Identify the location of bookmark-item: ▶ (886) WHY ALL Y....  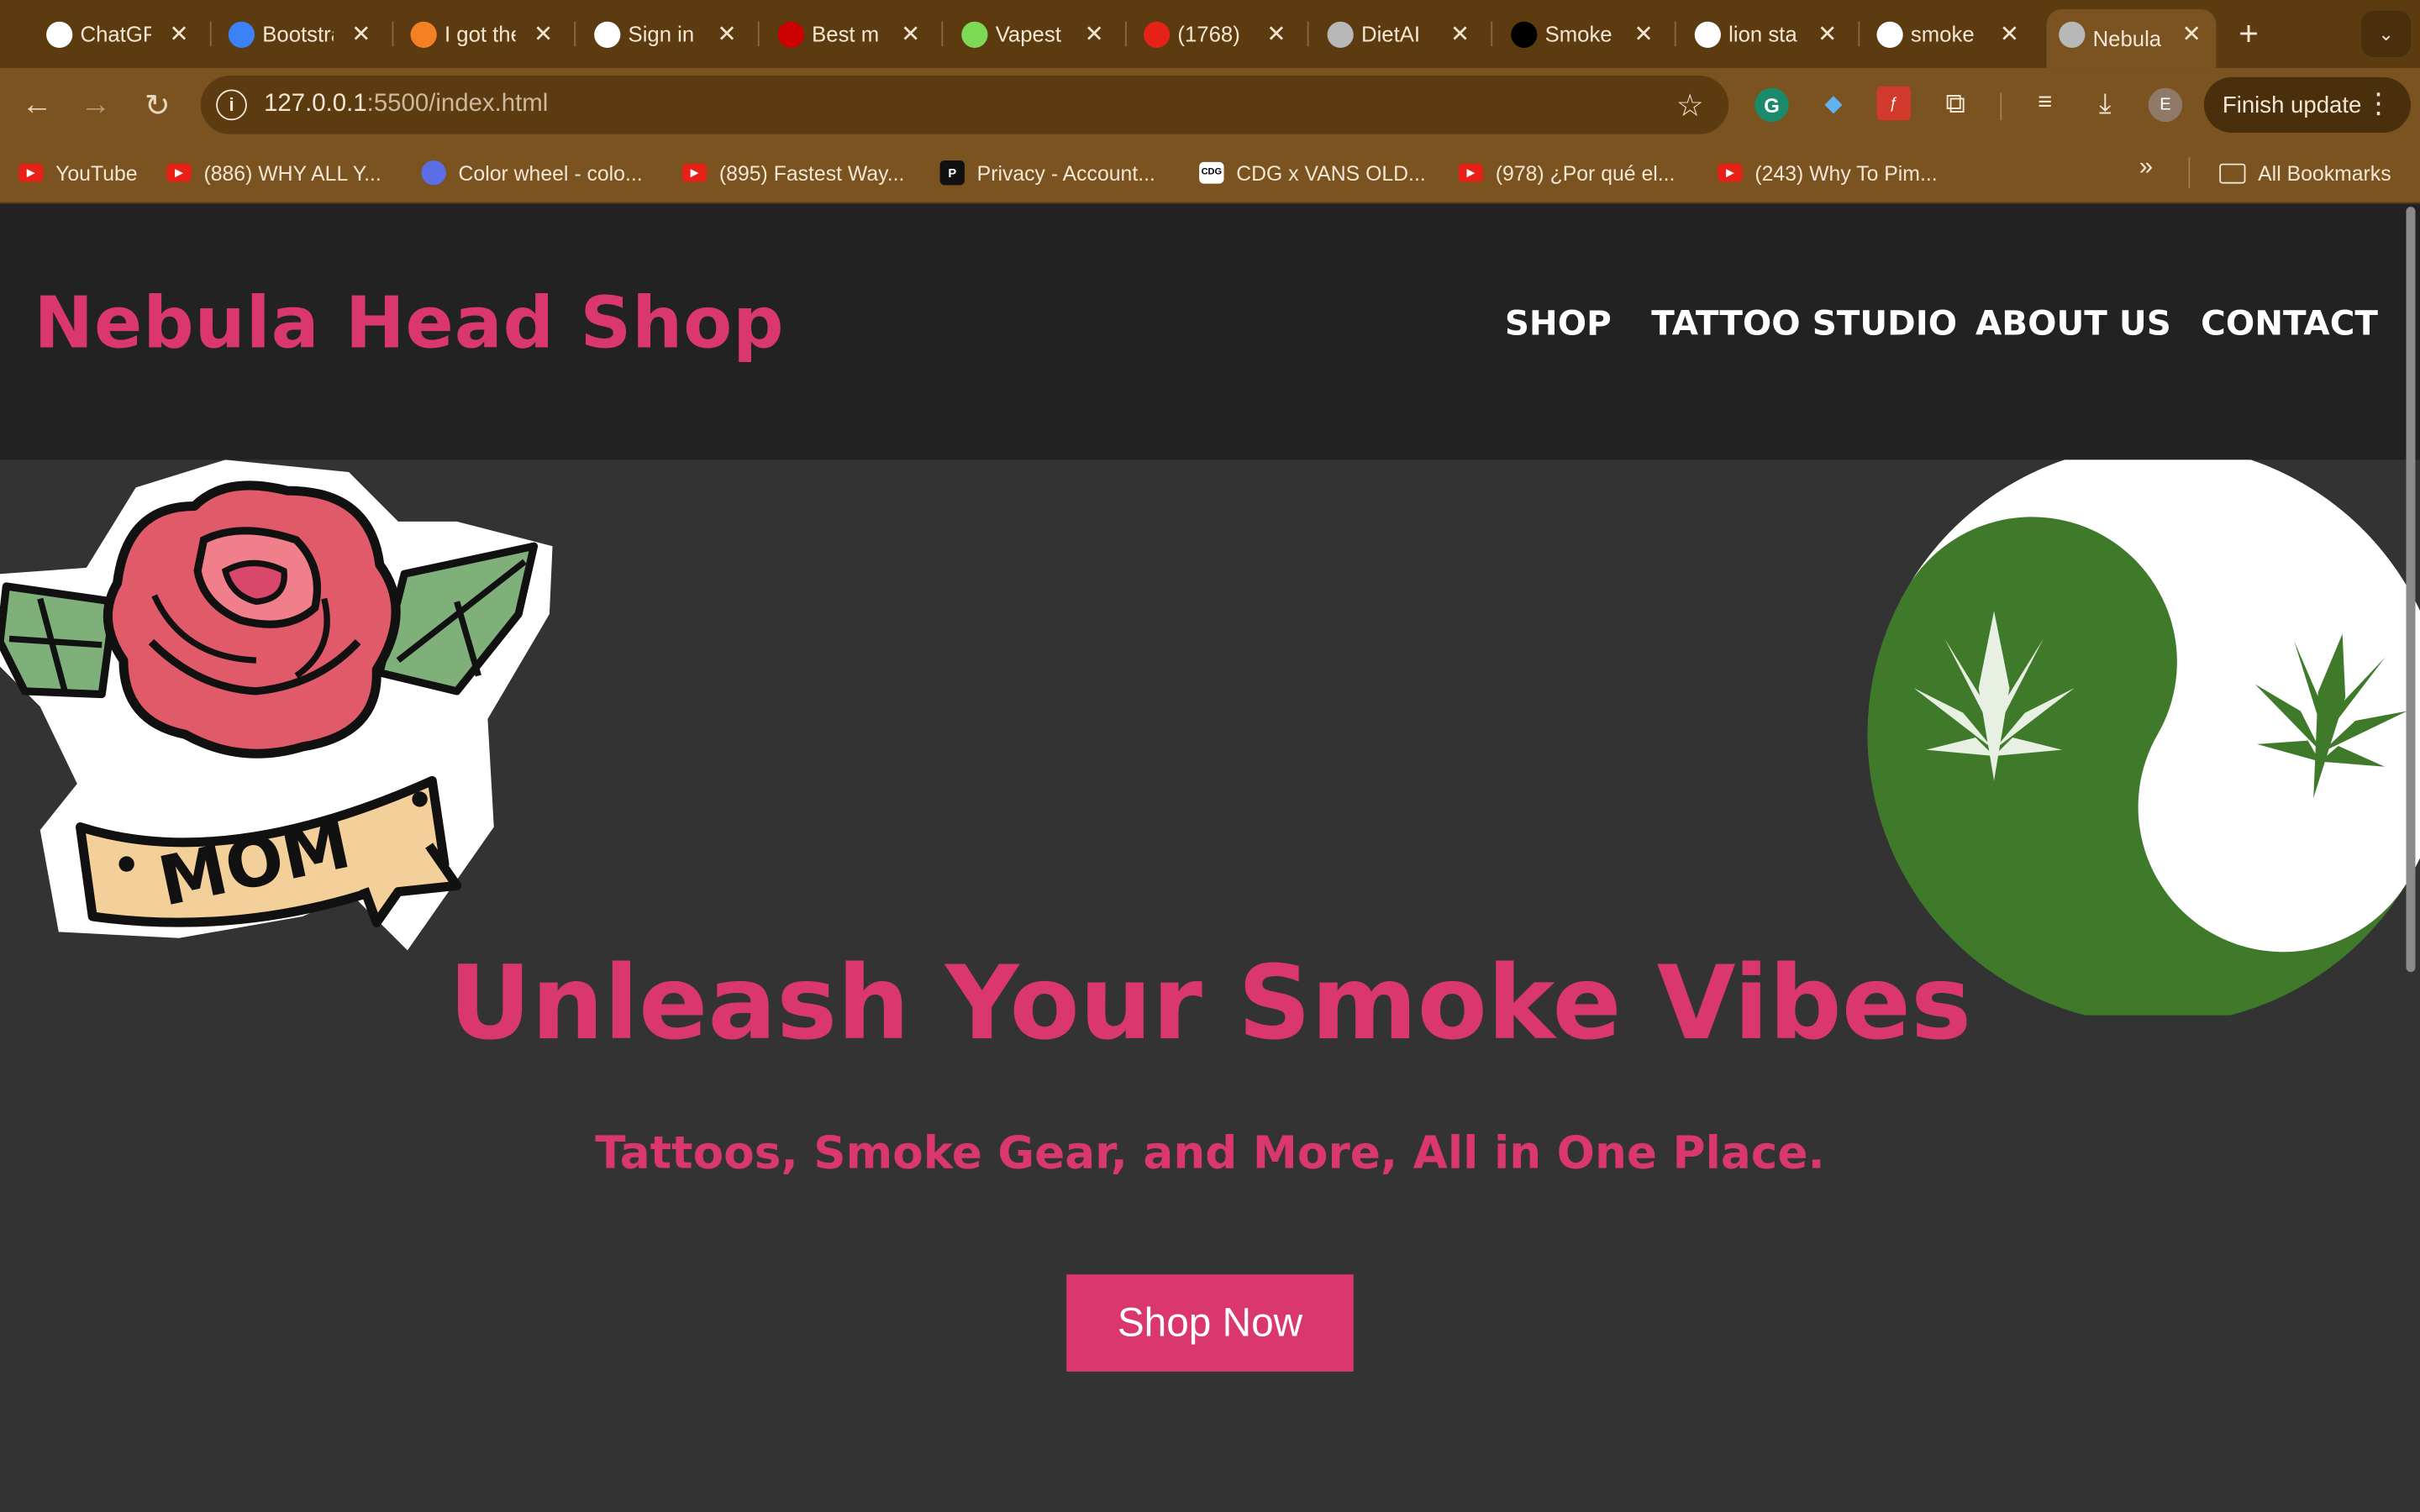
(273, 172).